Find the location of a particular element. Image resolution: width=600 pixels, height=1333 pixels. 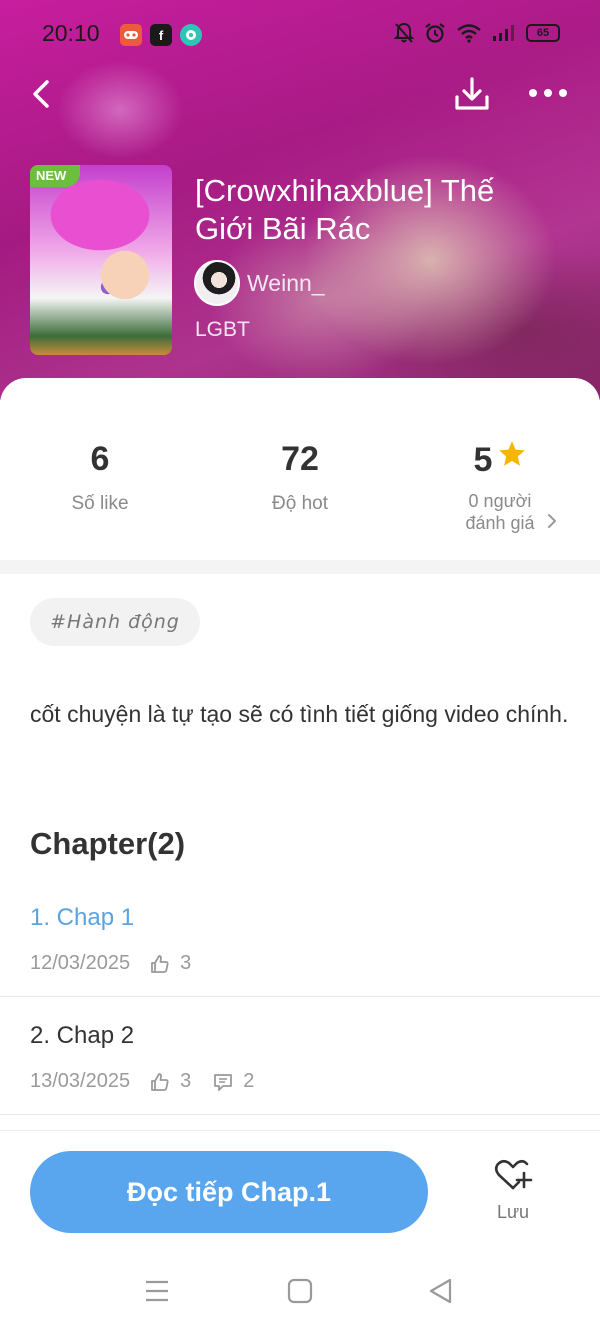

author-avatar is located at coordinates (217, 283).